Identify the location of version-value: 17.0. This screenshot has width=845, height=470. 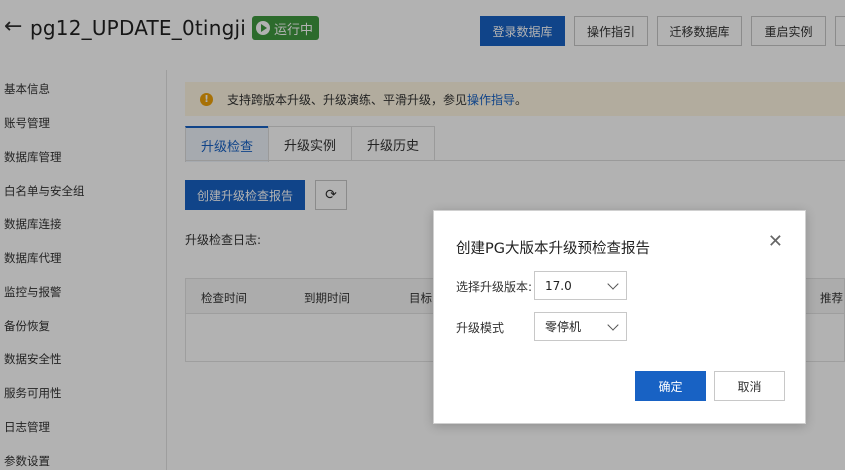
(558, 285).